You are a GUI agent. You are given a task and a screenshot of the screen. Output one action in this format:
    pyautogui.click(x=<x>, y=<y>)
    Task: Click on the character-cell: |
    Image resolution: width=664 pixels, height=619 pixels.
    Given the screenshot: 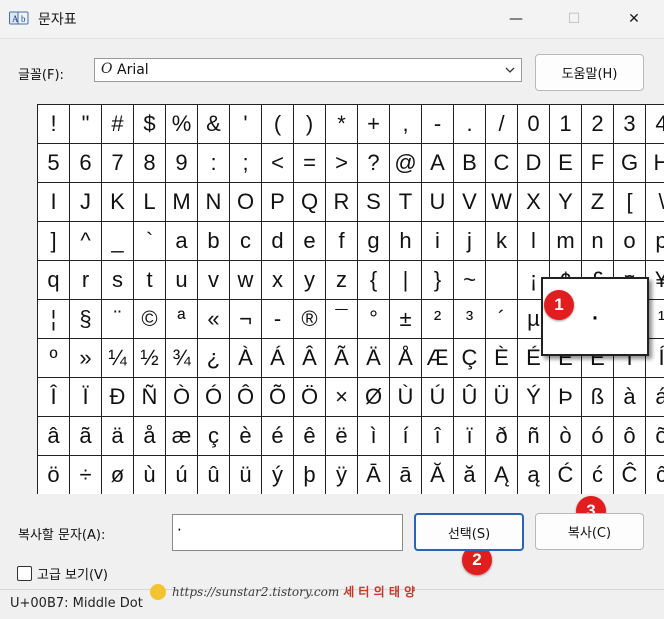 What is the action you would take?
    pyautogui.click(x=406, y=280)
    